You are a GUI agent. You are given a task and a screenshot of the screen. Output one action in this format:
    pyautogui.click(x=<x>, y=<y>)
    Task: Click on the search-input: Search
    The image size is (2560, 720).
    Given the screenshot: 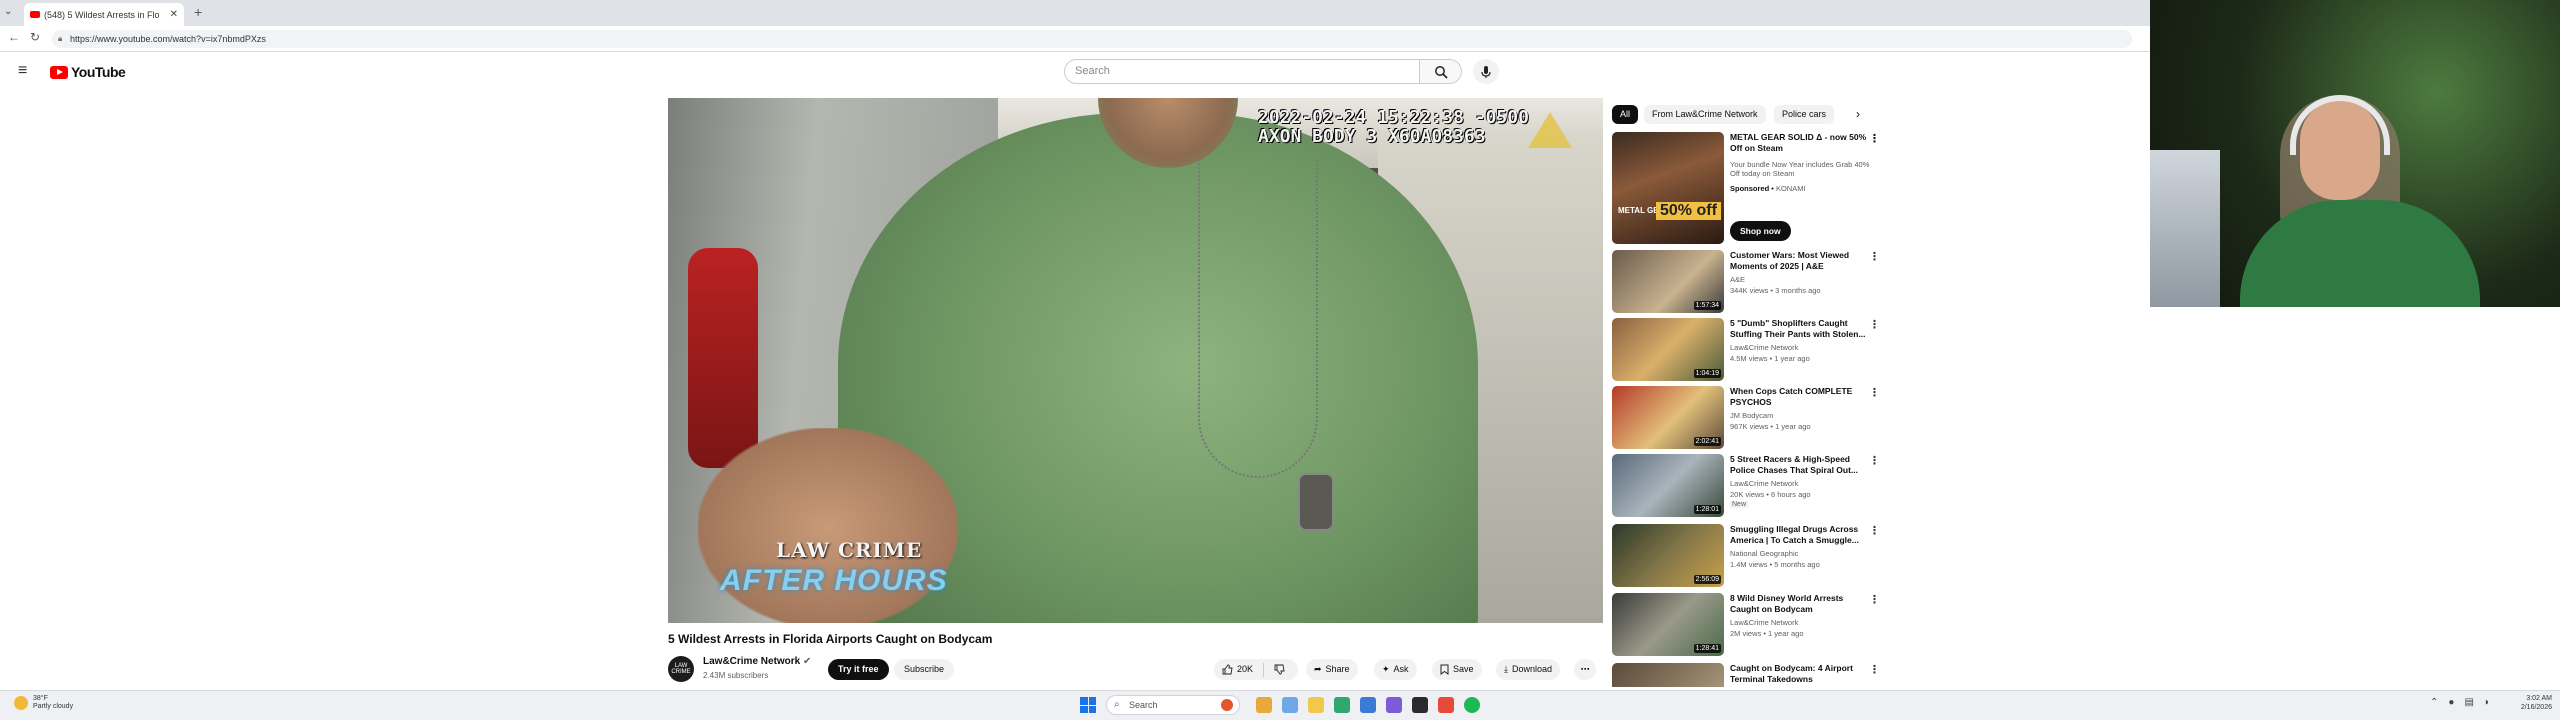 What is the action you would take?
    pyautogui.click(x=1242, y=71)
    